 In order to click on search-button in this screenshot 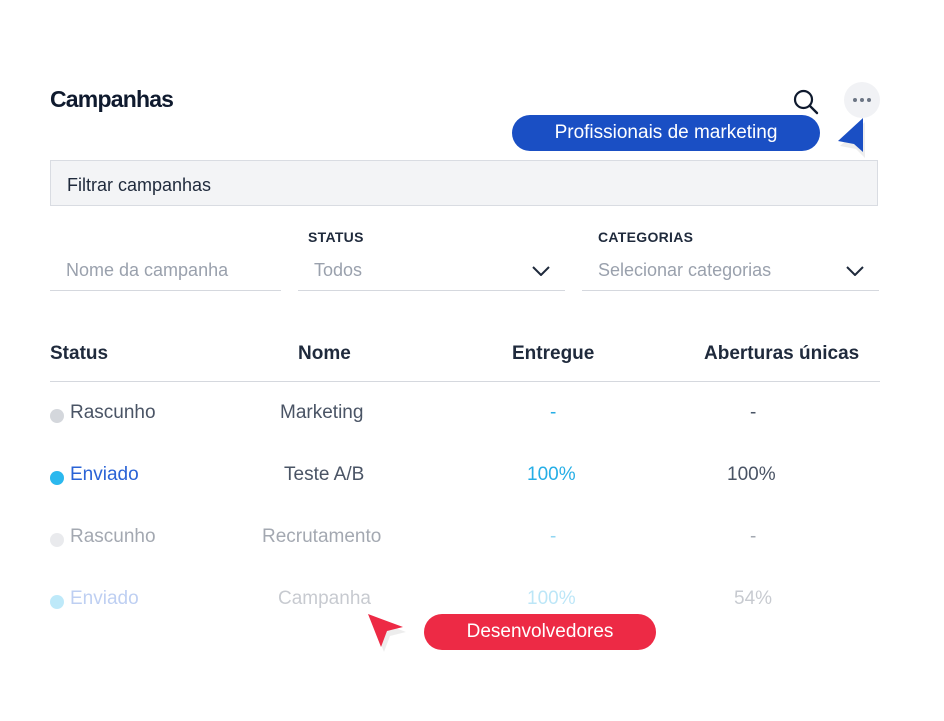, I will do `click(806, 102)`.